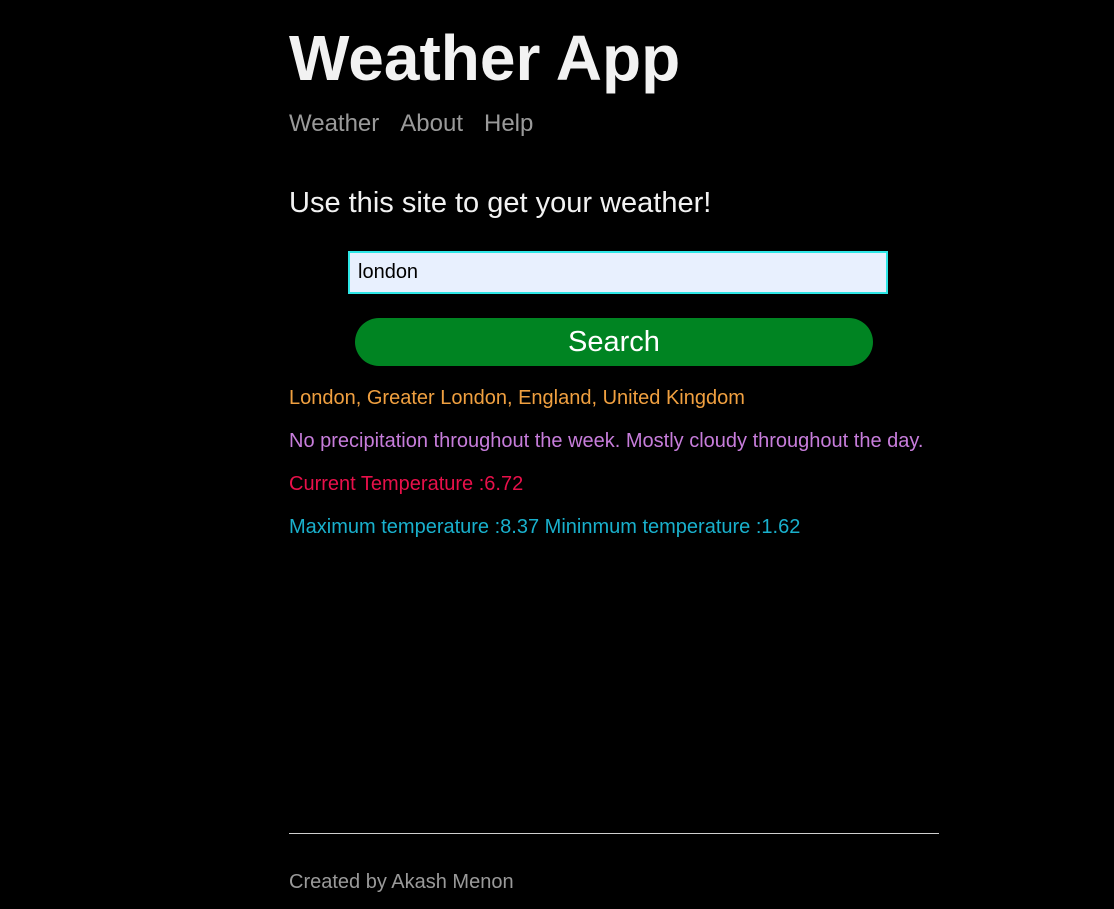  I want to click on nav-link-help: Help, so click(508, 124).